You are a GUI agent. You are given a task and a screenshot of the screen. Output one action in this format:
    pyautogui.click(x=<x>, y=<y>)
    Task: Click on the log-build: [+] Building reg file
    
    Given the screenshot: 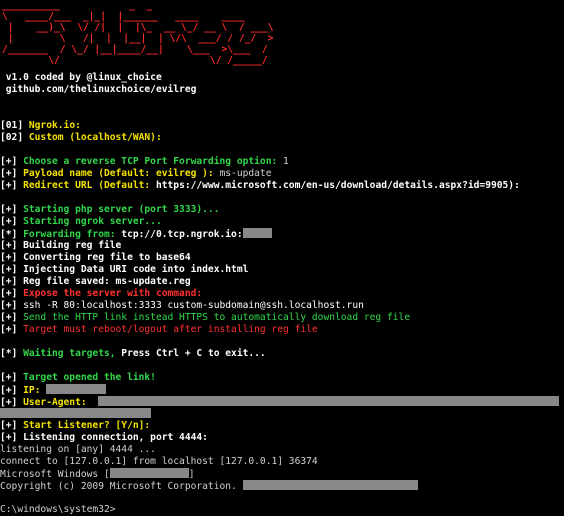 What is the action you would take?
    pyautogui.click(x=60, y=246)
    